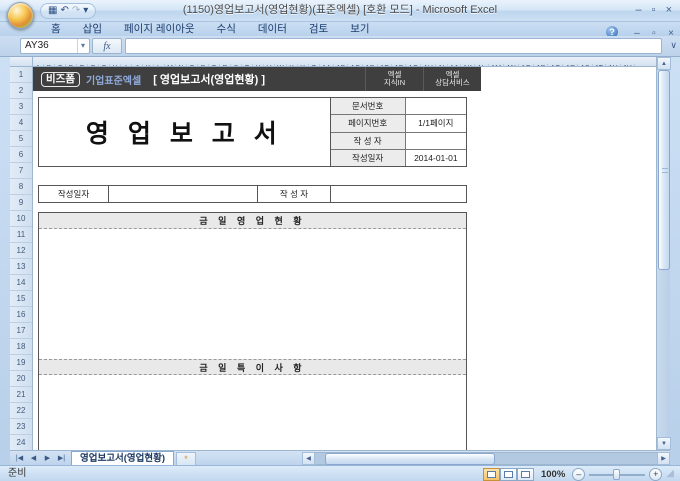  I want to click on section-header-sales-status: 금 일 영 업 현 황, so click(252, 221).